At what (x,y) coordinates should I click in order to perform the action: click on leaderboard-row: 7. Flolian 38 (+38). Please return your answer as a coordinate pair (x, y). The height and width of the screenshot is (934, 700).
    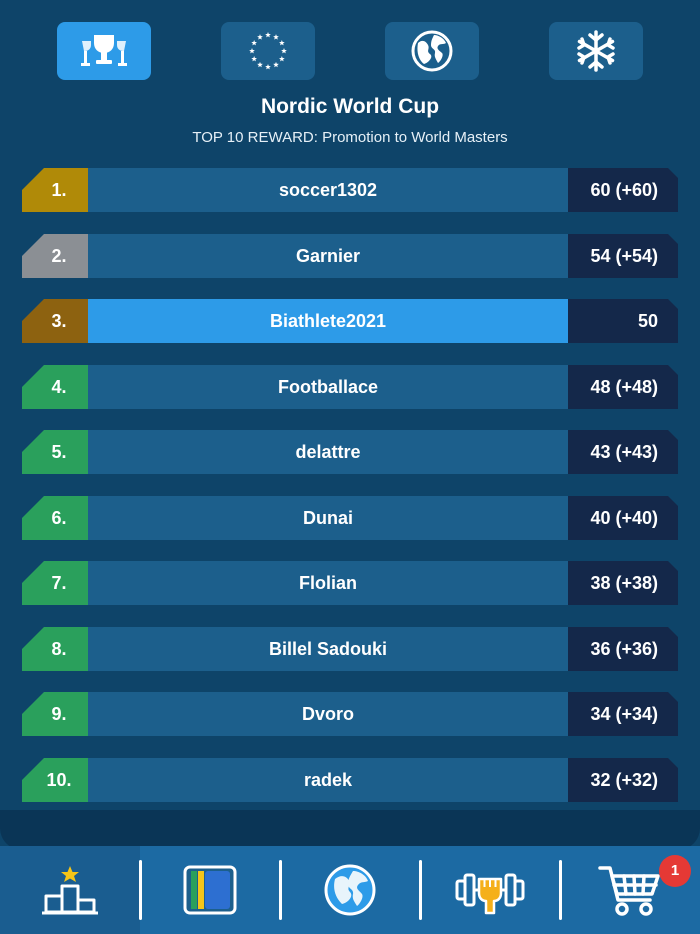
    Looking at the image, I should click on (350, 583).